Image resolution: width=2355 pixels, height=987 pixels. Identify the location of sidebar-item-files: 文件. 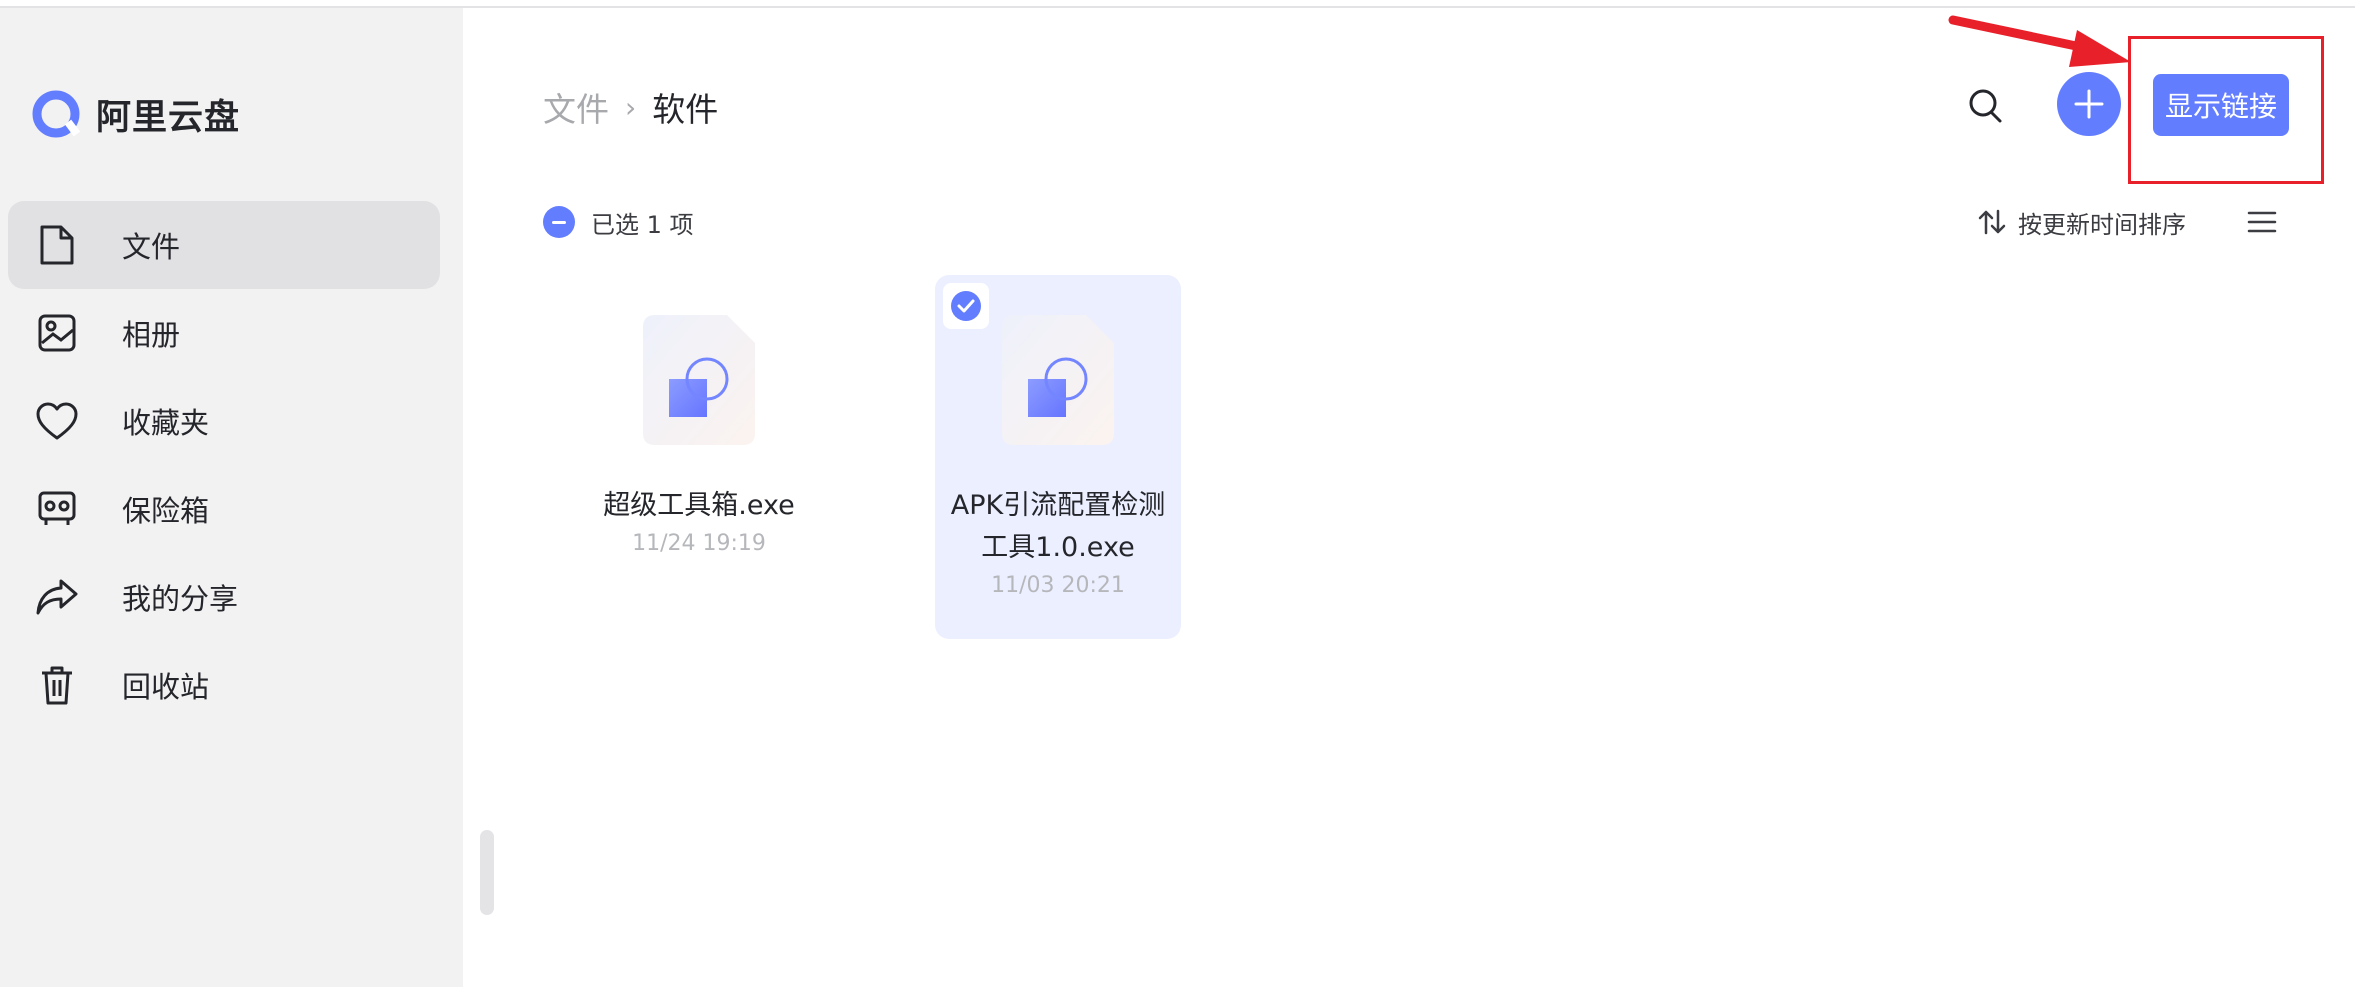
(224, 245).